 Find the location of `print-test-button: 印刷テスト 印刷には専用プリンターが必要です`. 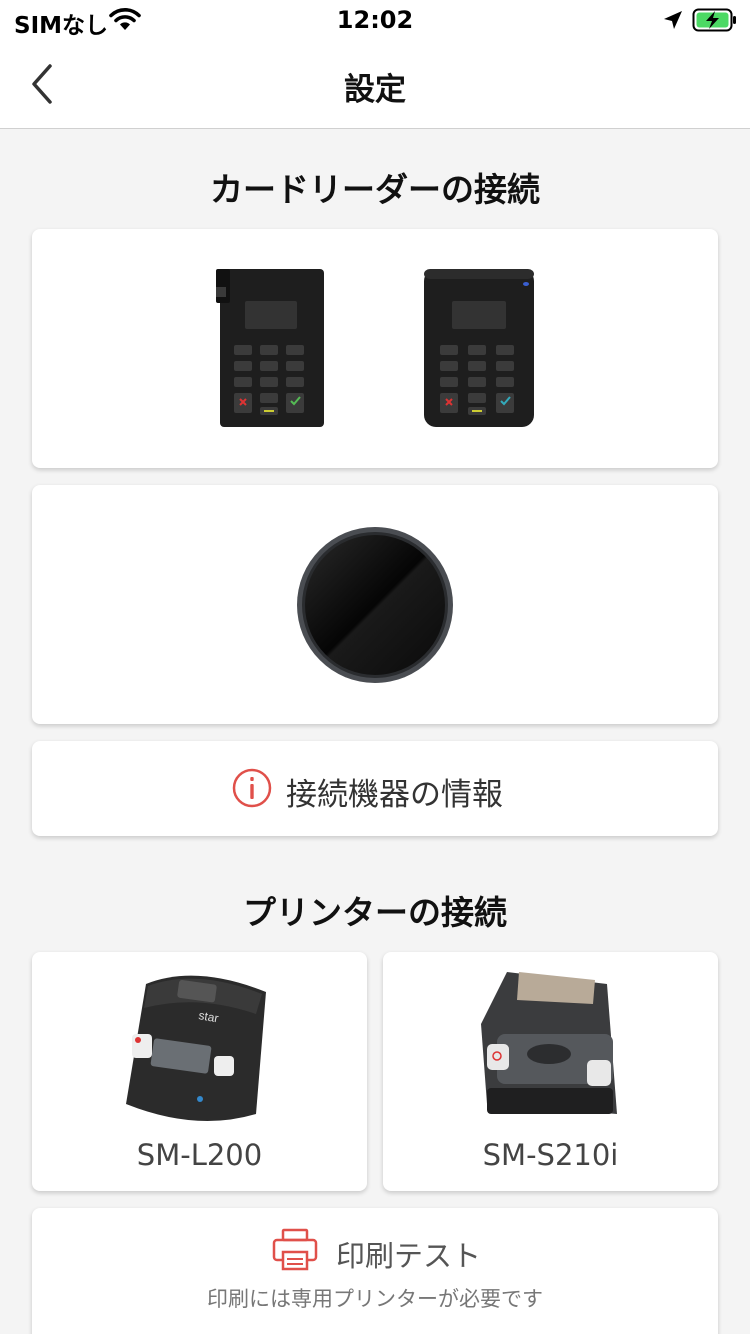

print-test-button: 印刷テスト 印刷には専用プリンターが必要です is located at coordinates (375, 1271).